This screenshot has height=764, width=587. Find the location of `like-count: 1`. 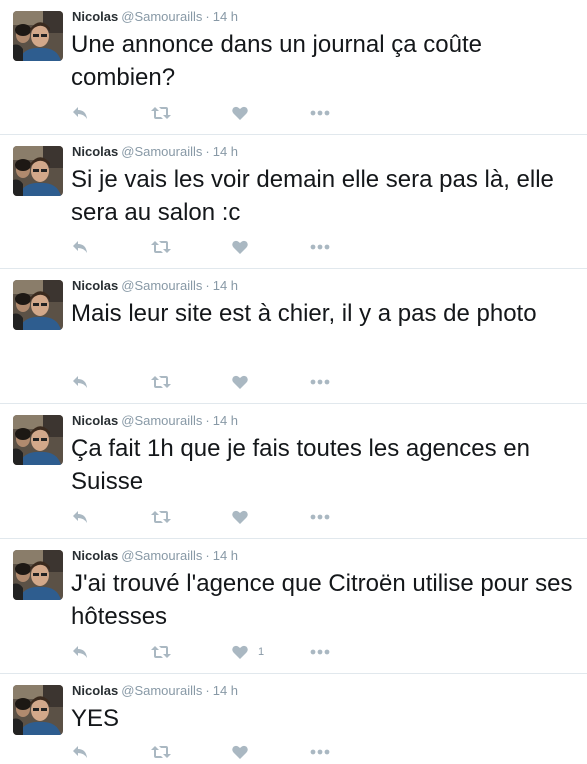

like-count: 1 is located at coordinates (261, 652).